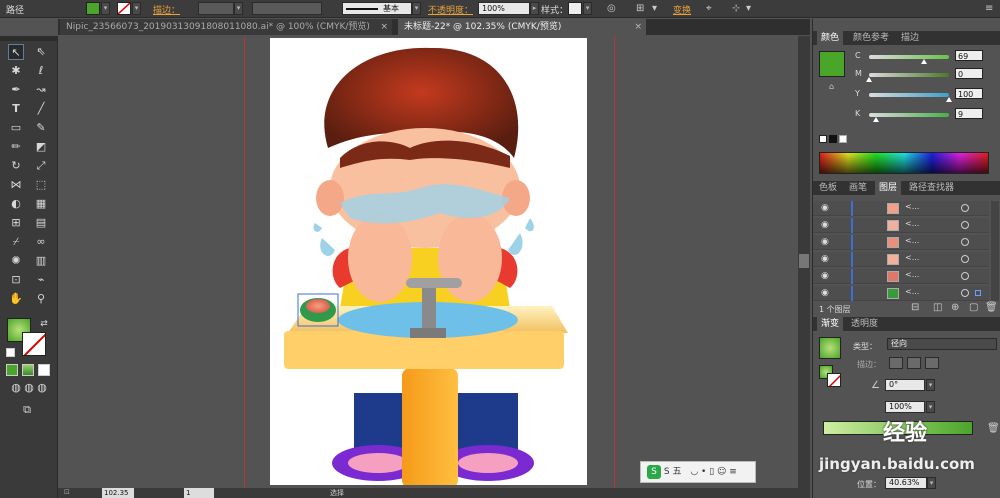 The image size is (1000, 498). Describe the element at coordinates (955, 308) in the screenshot. I see `new-sublayer-icon: ⊕` at that location.